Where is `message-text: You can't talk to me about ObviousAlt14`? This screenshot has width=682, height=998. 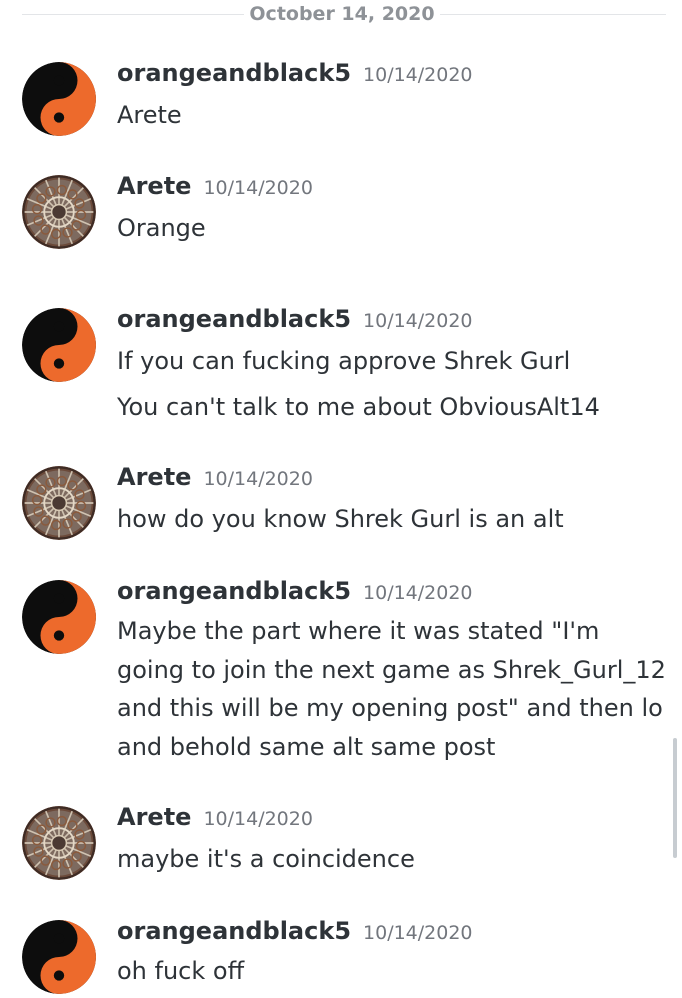
message-text: You can't talk to me about ObviousAlt14 is located at coordinates (358, 407).